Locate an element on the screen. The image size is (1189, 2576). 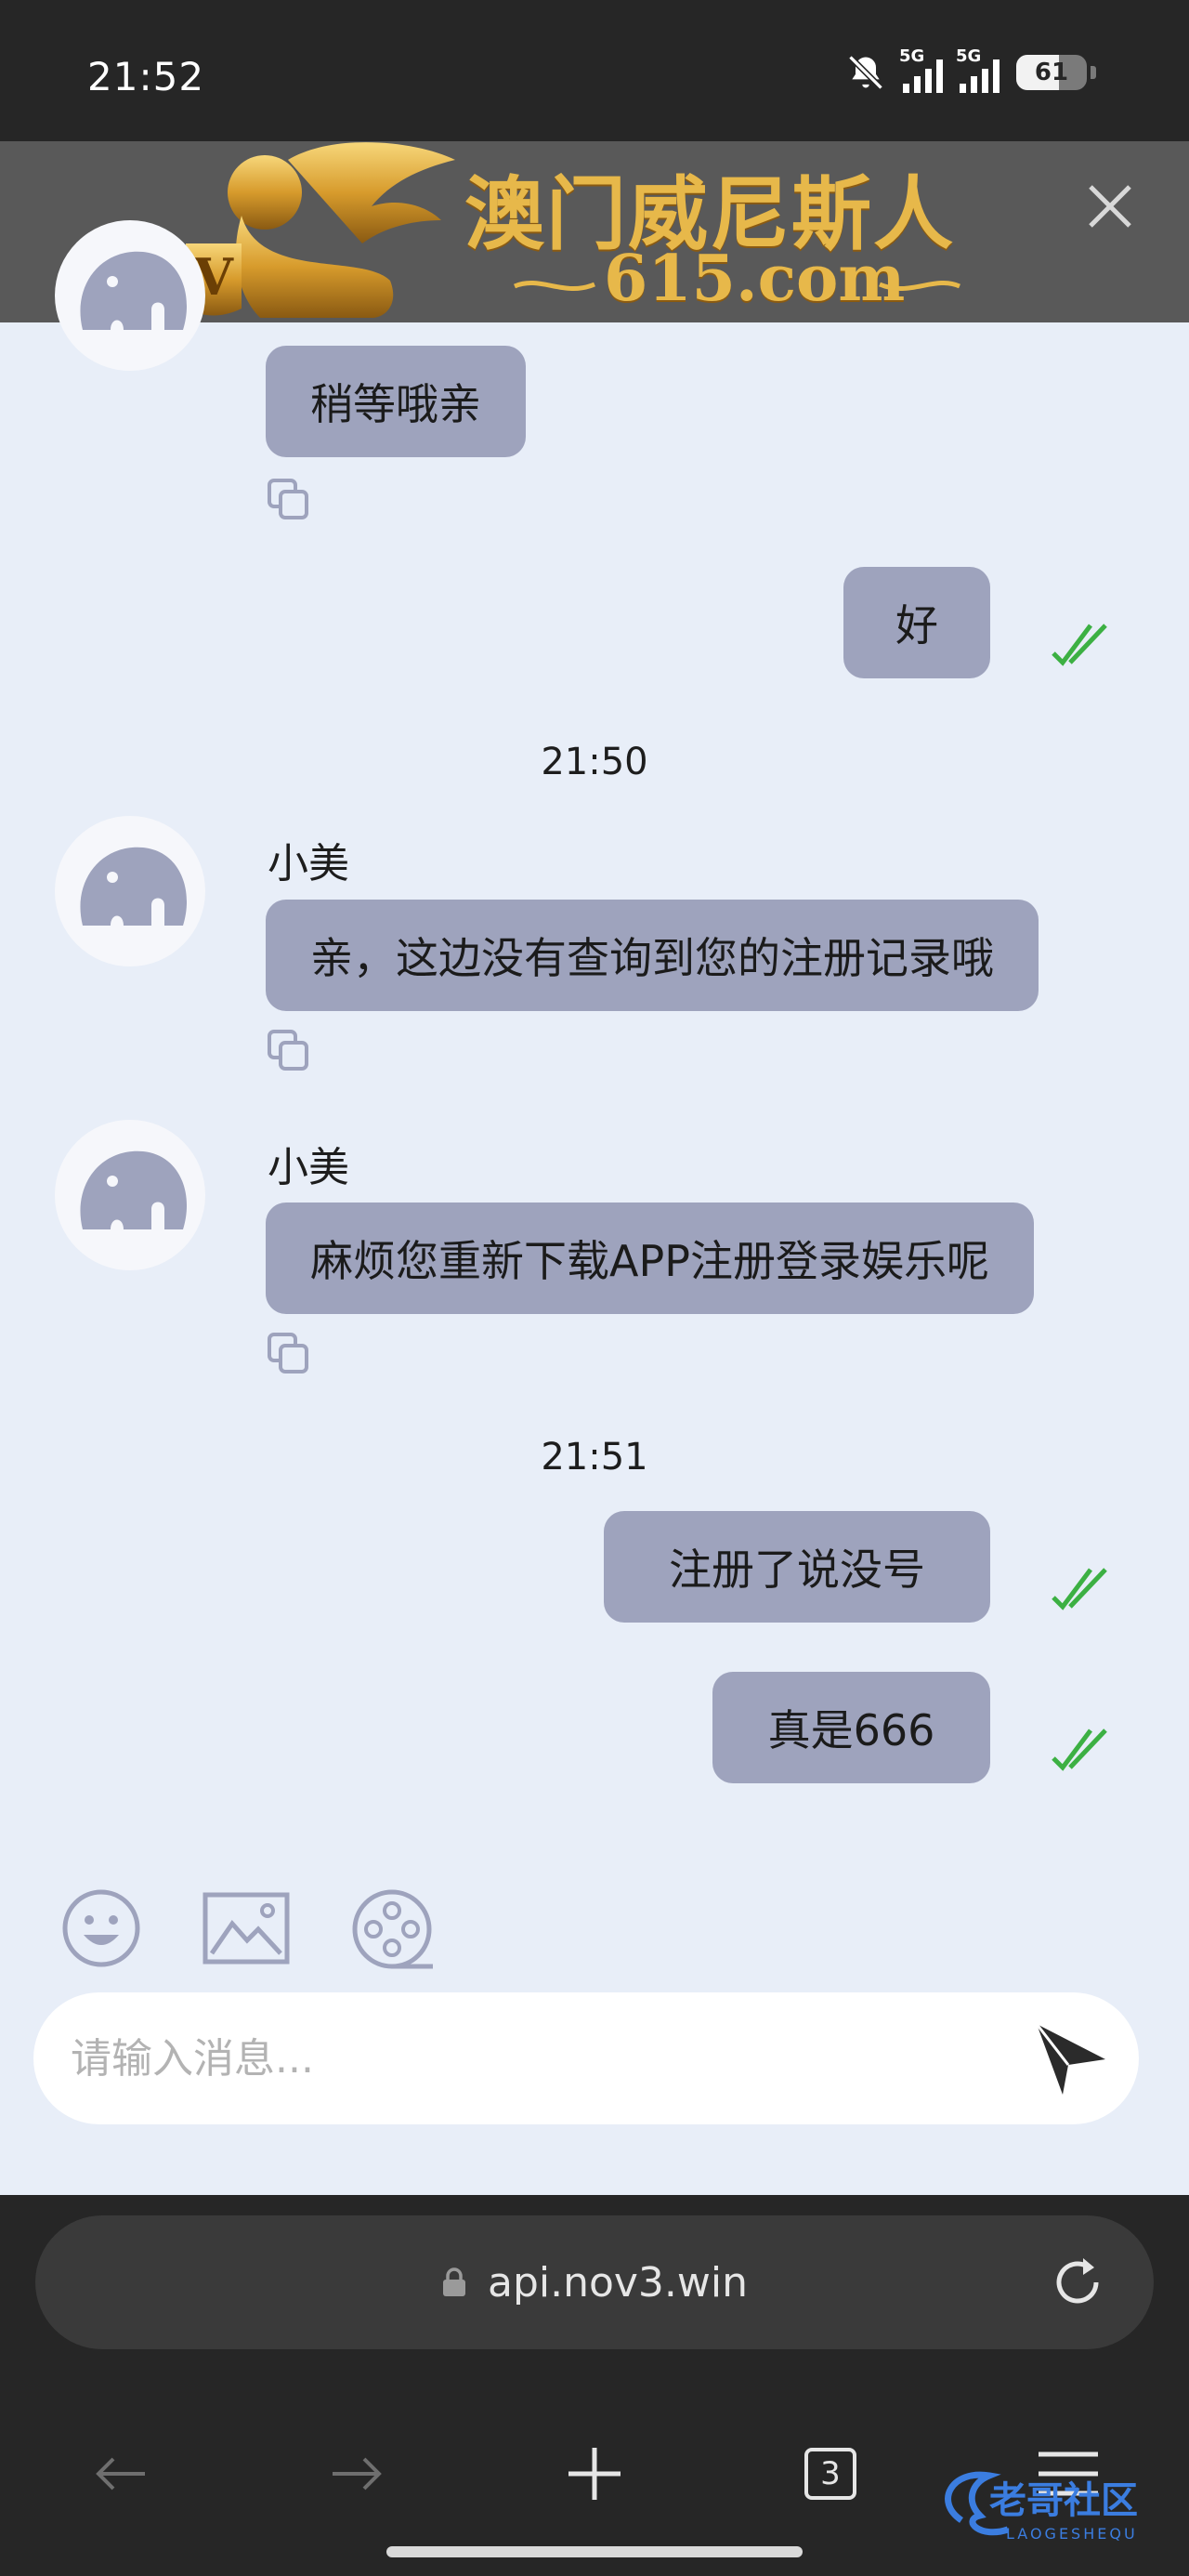
message-composer is located at coordinates (586, 2058).